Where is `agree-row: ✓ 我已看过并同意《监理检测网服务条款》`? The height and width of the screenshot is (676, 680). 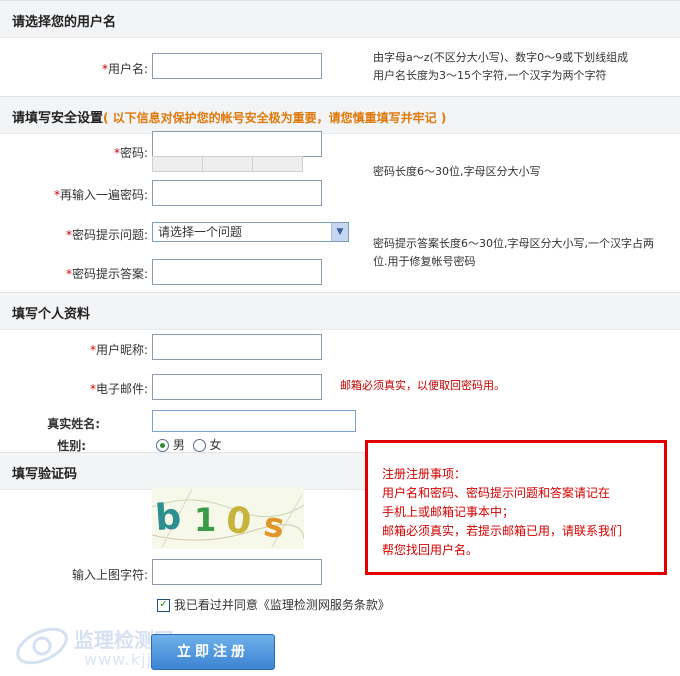
agree-row: ✓ 我已看过并同意《监理检测网服务条款》 is located at coordinates (273, 604).